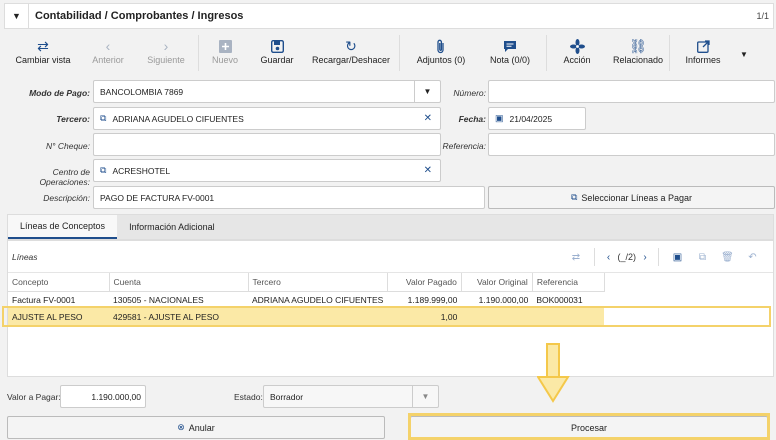  What do you see at coordinates (172, 227) in the screenshot?
I see `tab-additional-info: Información Adicional` at bounding box center [172, 227].